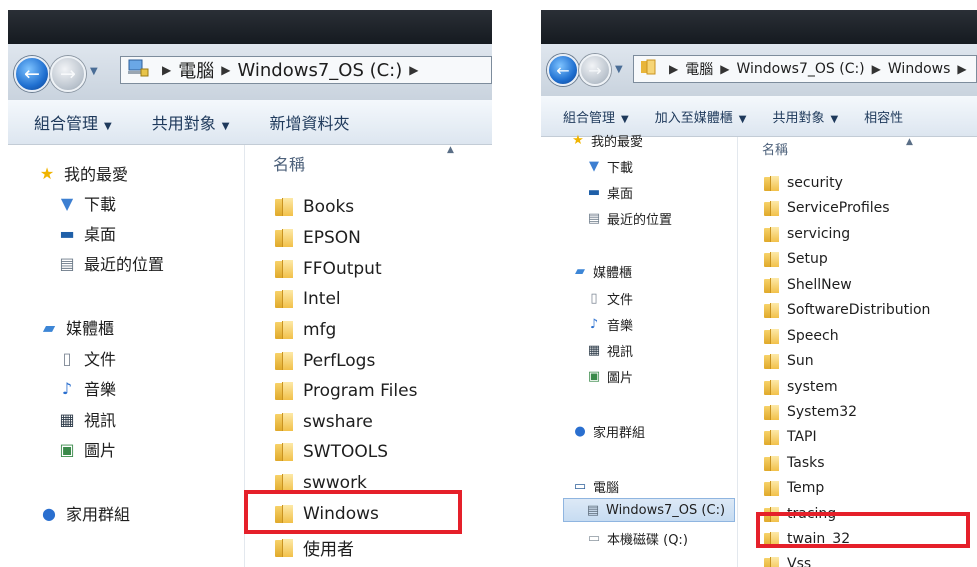 This screenshot has width=977, height=567. What do you see at coordinates (636, 538) in the screenshot?
I see `nav-item-drive-q: ▭ 本機磁碟 (Q:)` at bounding box center [636, 538].